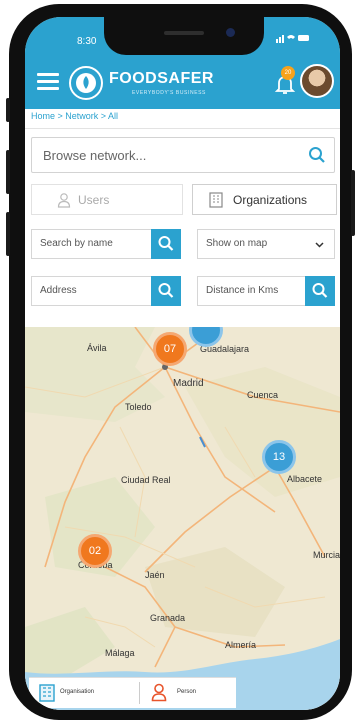 The image size is (361, 724). Describe the element at coordinates (8, 110) in the screenshot. I see `mute-switch` at that location.